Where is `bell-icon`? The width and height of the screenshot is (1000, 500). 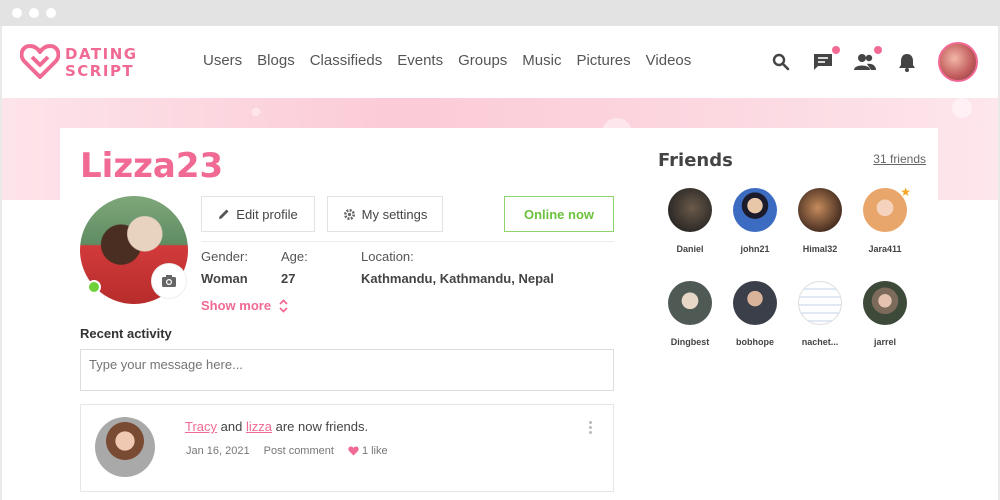
bell-icon is located at coordinates (907, 62).